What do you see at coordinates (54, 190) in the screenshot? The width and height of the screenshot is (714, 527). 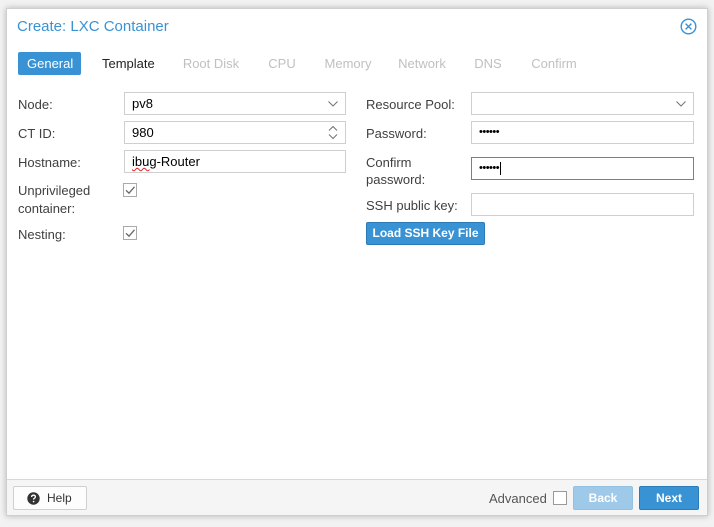 I see `unprivileged-label-line1: Unprivileged` at bounding box center [54, 190].